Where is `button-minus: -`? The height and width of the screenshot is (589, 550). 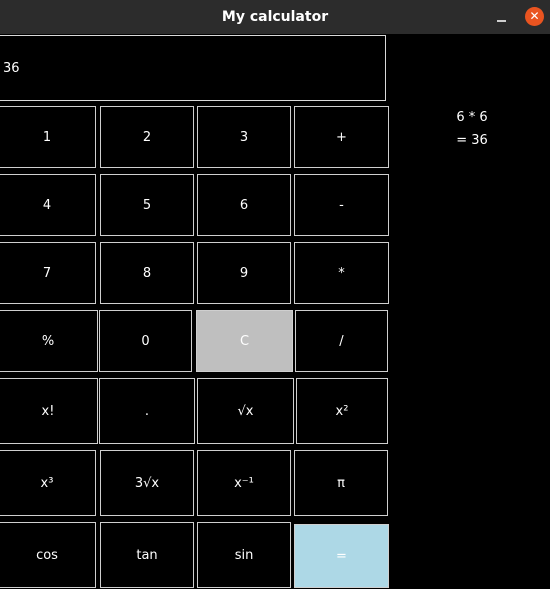 button-minus: - is located at coordinates (341, 205).